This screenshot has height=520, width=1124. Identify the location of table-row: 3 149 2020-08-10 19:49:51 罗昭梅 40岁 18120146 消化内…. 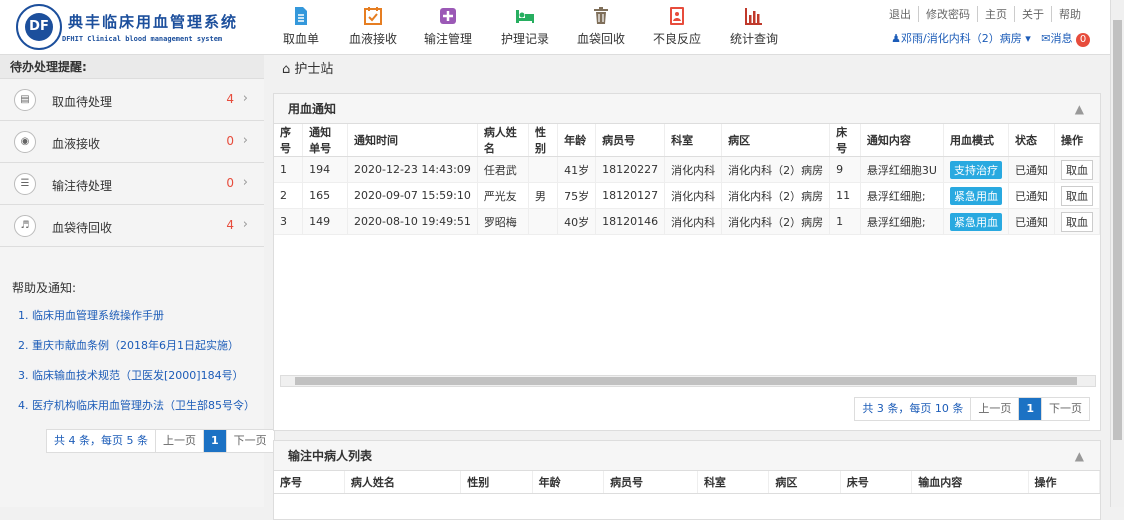
(687, 221).